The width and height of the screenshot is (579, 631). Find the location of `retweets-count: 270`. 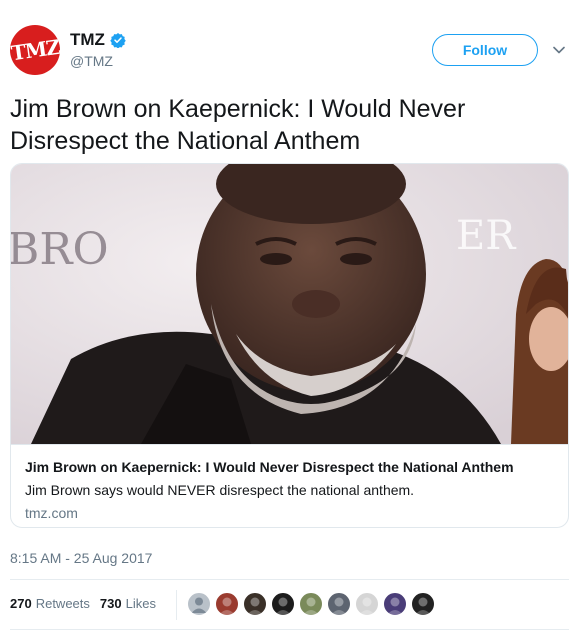

retweets-count: 270 is located at coordinates (21, 603).